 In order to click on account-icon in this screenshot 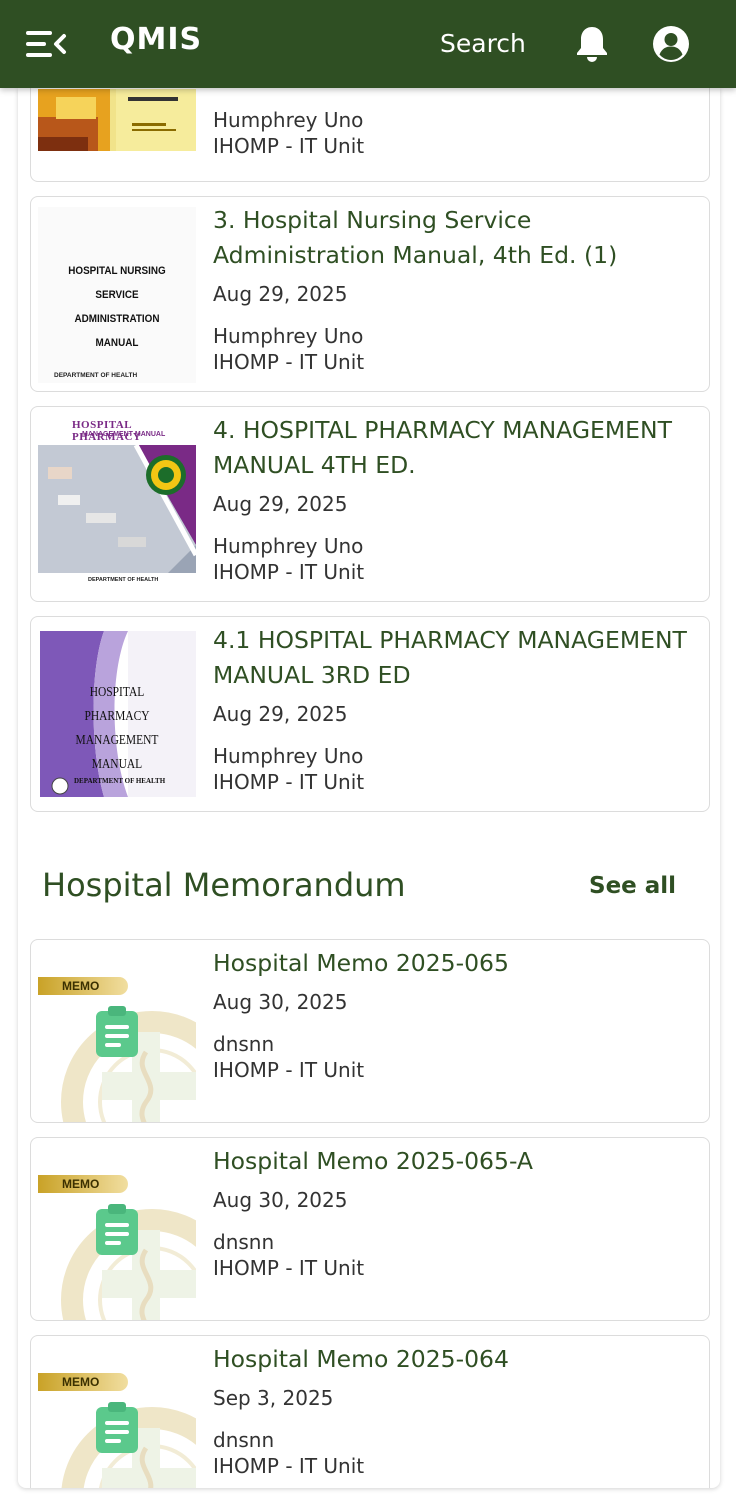, I will do `click(671, 44)`.